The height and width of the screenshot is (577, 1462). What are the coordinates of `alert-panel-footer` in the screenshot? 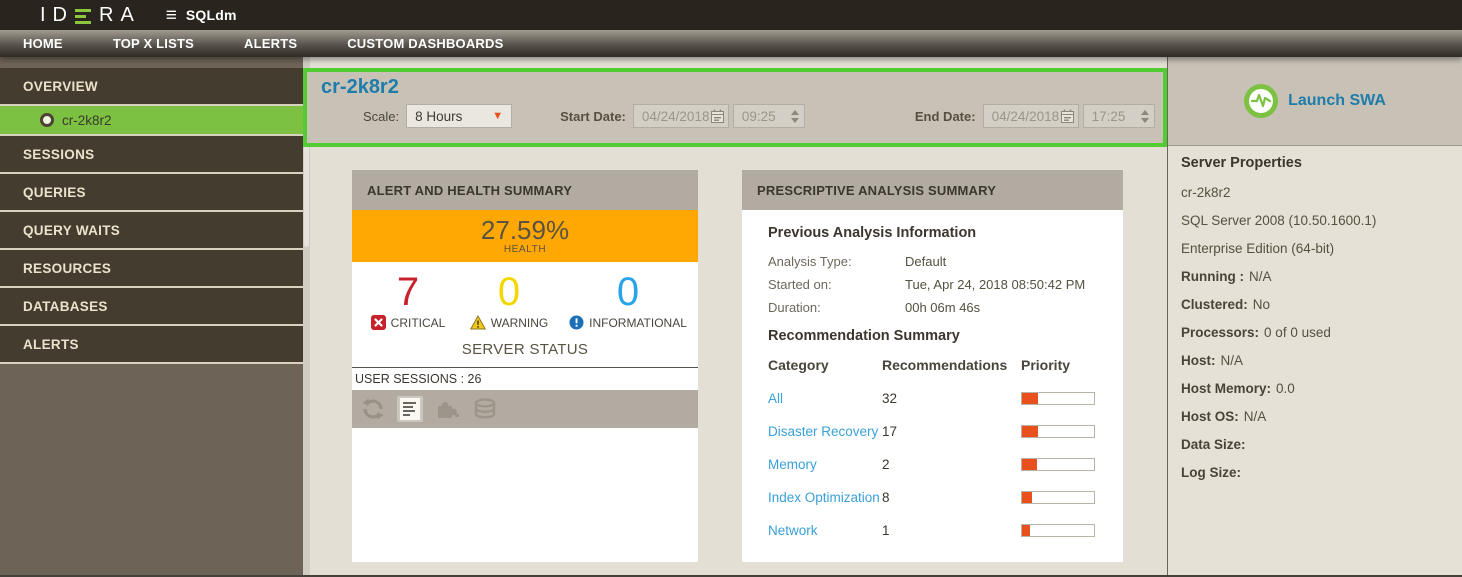 It's located at (525, 409).